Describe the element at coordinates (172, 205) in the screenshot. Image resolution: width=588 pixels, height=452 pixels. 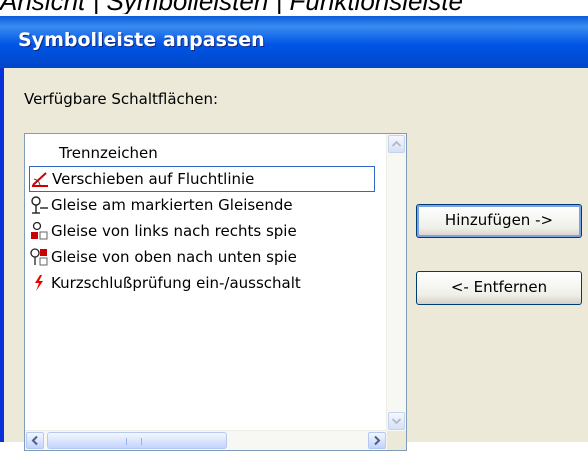
I see `list-item-label: Gleise am markierten Gleisende` at that location.